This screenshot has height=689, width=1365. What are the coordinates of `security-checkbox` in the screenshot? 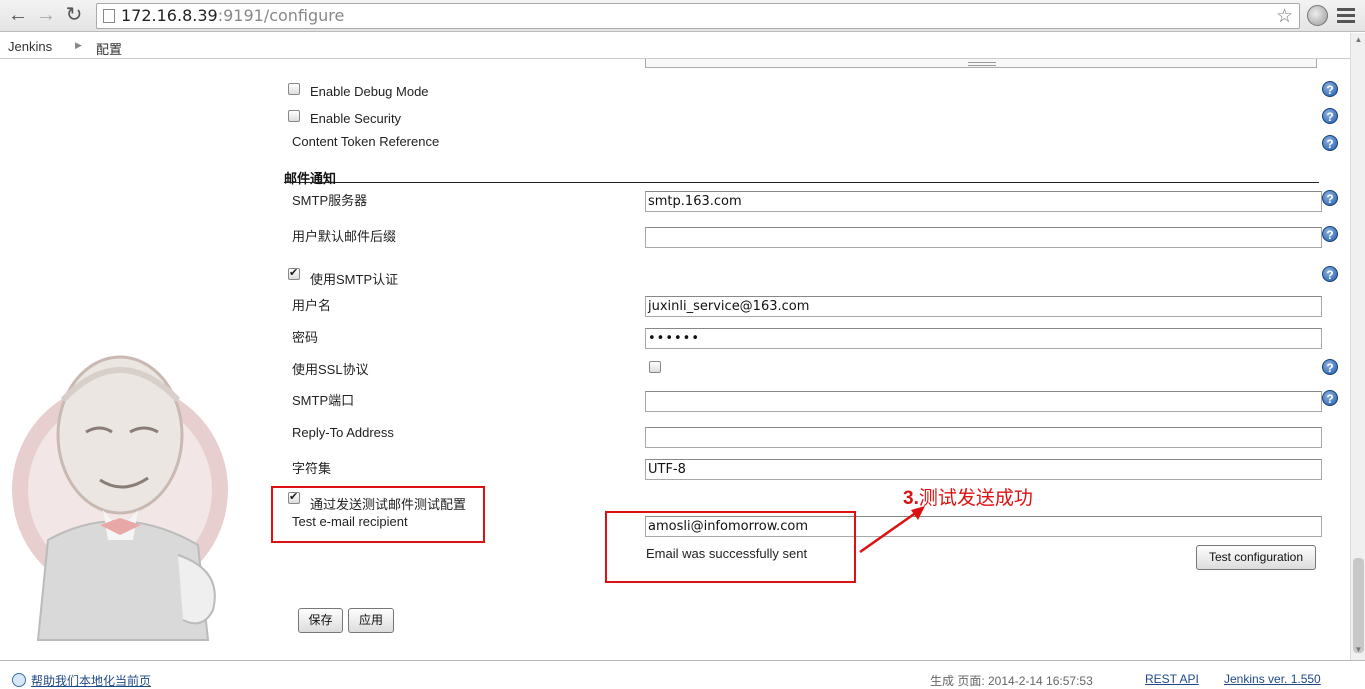 It's located at (294, 116).